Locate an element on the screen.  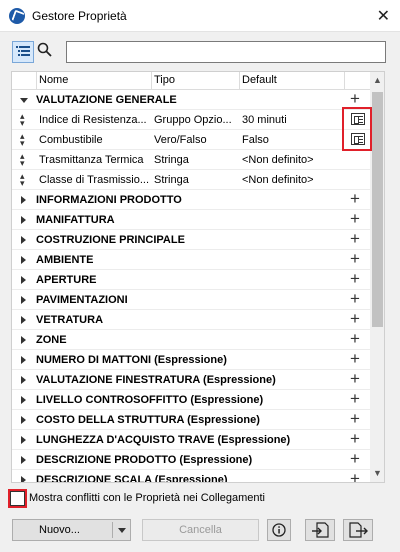
toolbar is located at coordinates (200, 52).